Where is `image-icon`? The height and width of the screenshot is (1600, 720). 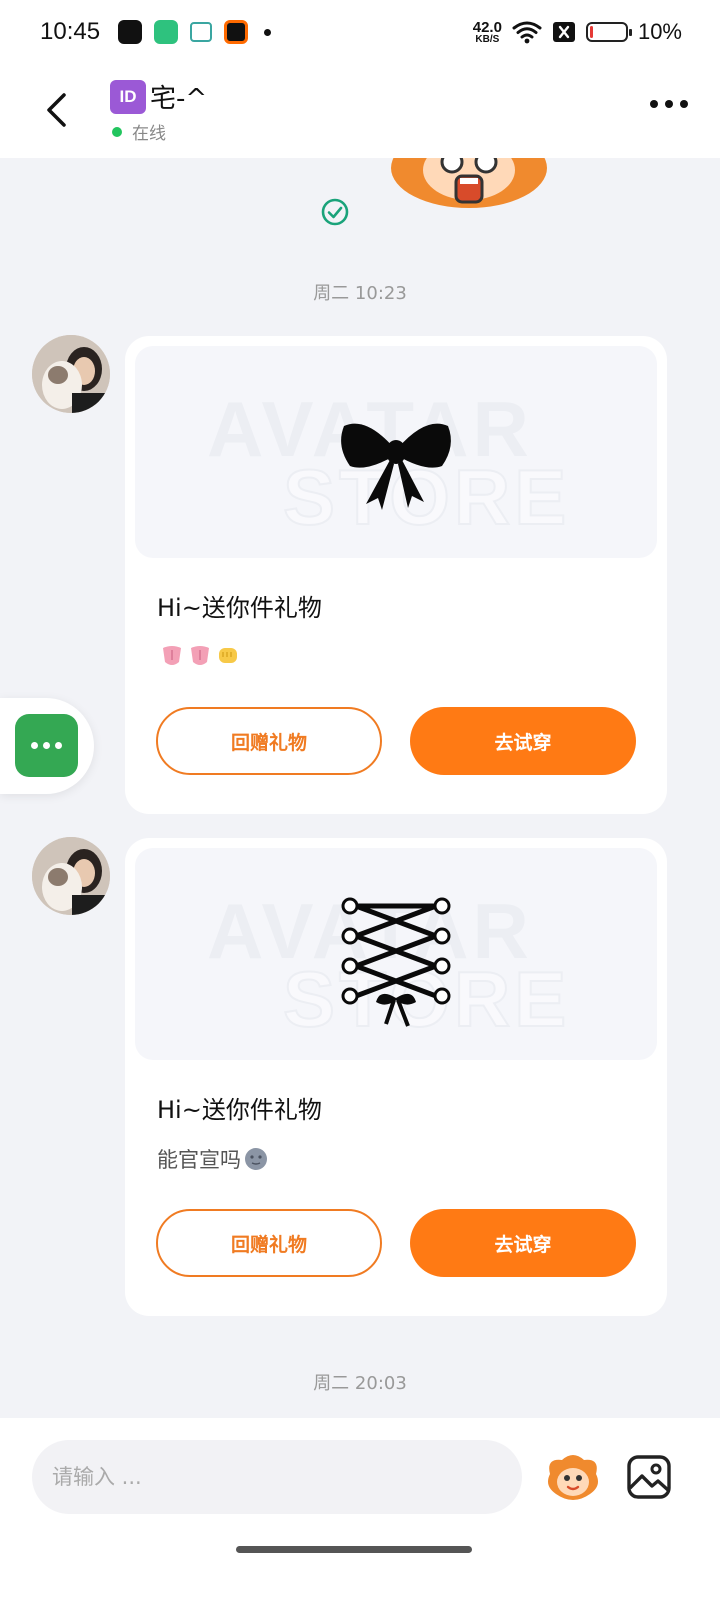 image-icon is located at coordinates (649, 1477).